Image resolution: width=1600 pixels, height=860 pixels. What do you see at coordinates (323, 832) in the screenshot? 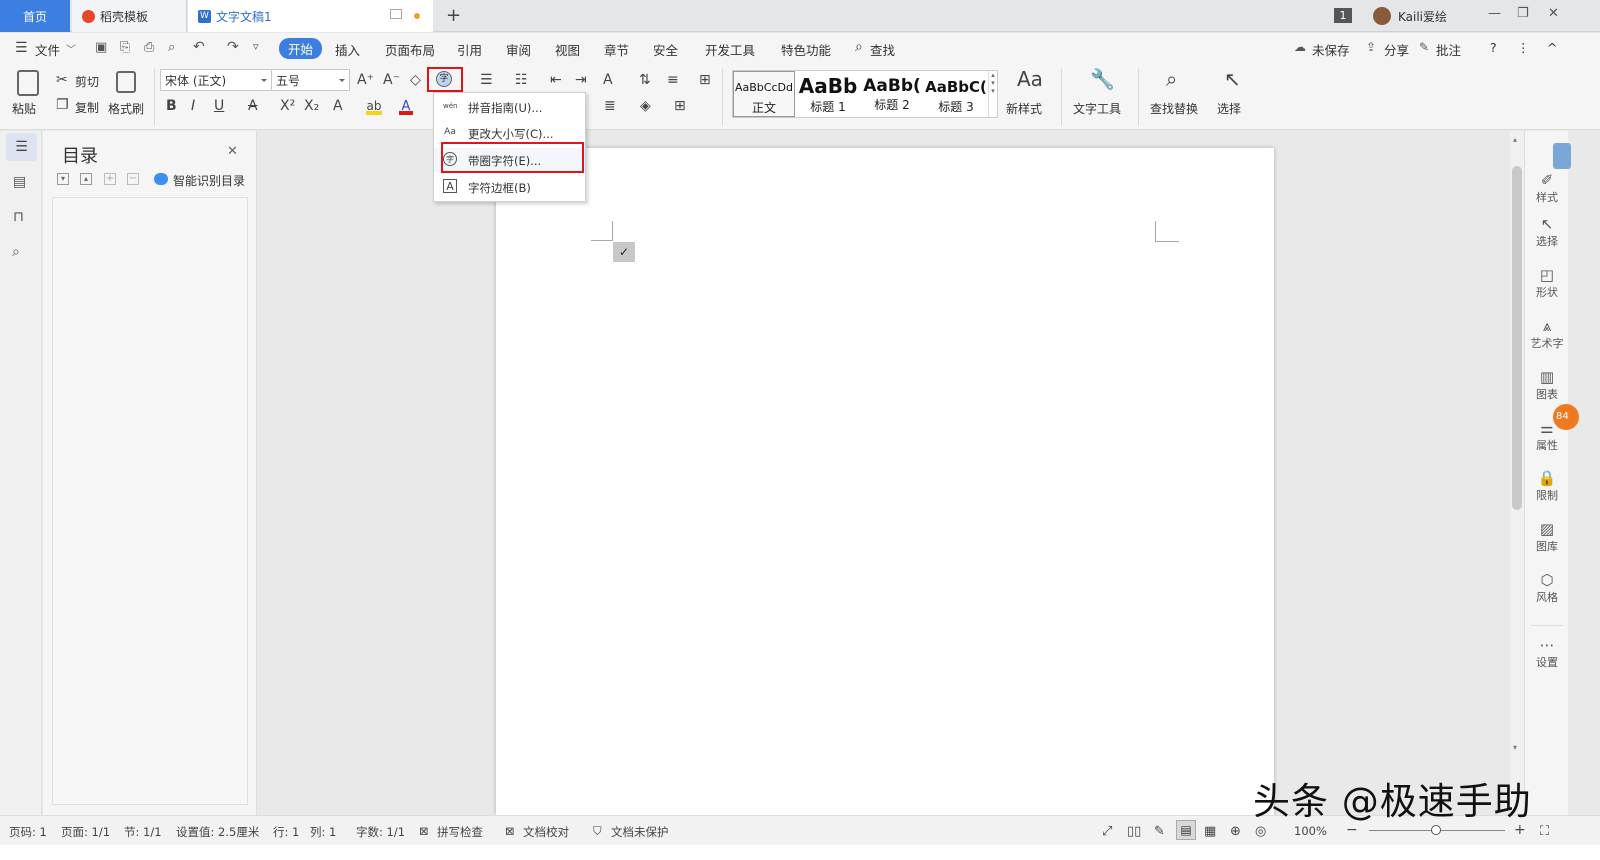
I see `status-col: 列: 1` at bounding box center [323, 832].